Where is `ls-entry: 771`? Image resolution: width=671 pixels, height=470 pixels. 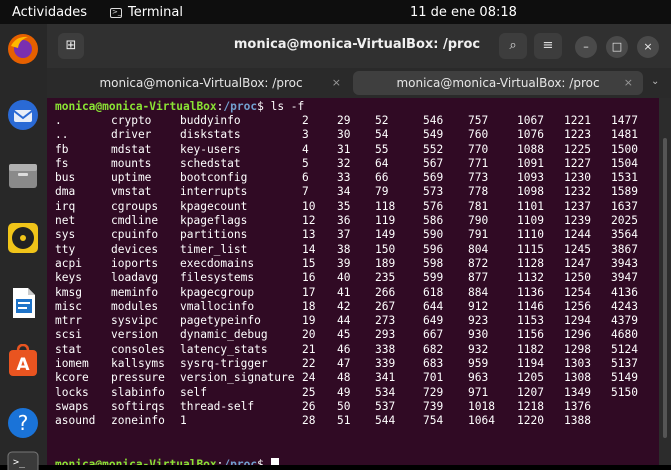 ls-entry: 771 is located at coordinates (478, 163).